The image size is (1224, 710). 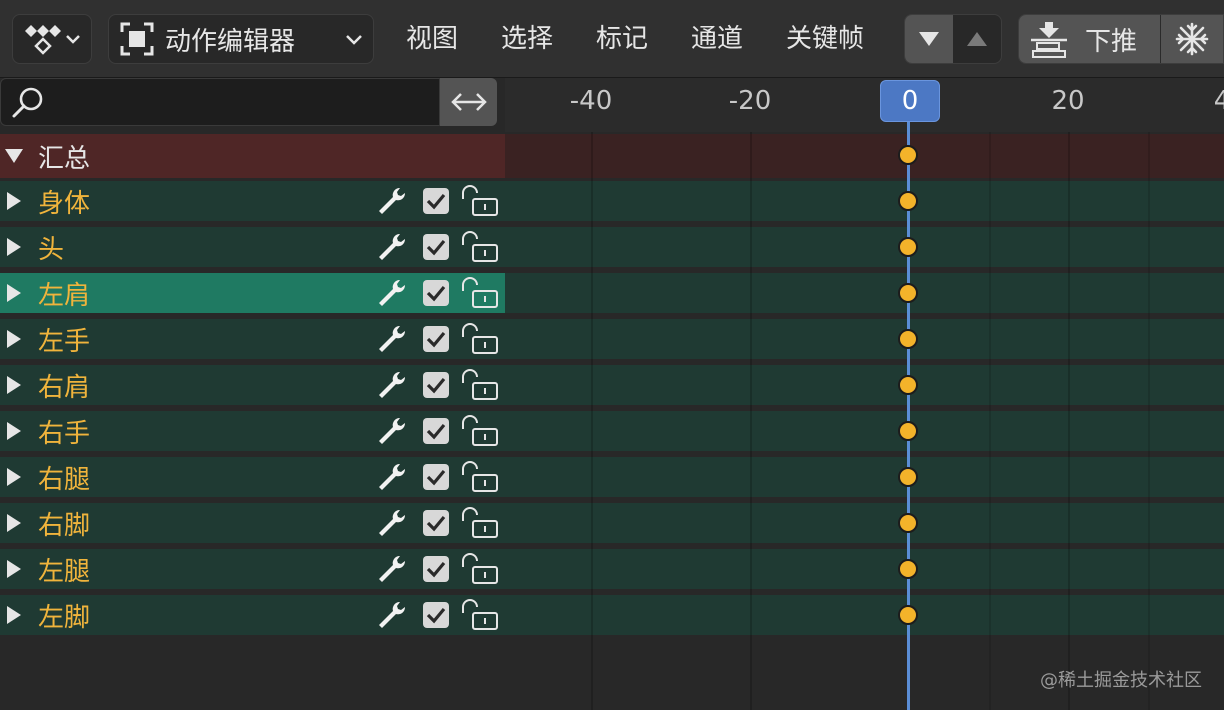 What do you see at coordinates (864, 105) in the screenshot?
I see `frame-ruler` at bounding box center [864, 105].